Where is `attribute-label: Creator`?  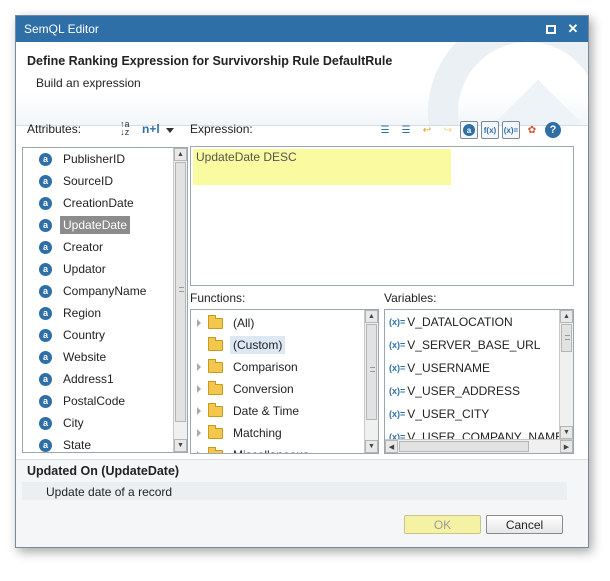 attribute-label: Creator is located at coordinates (83, 247).